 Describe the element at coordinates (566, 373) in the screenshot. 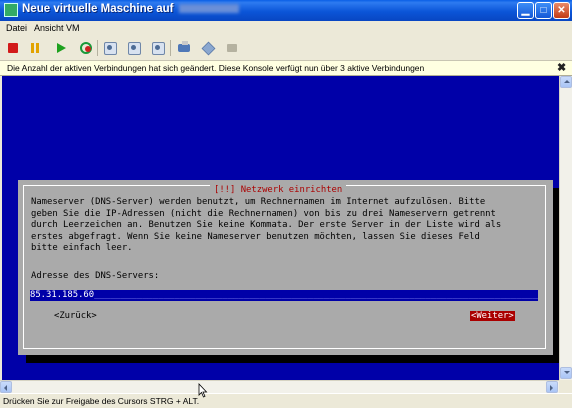

I see `scroll-down-icon` at that location.